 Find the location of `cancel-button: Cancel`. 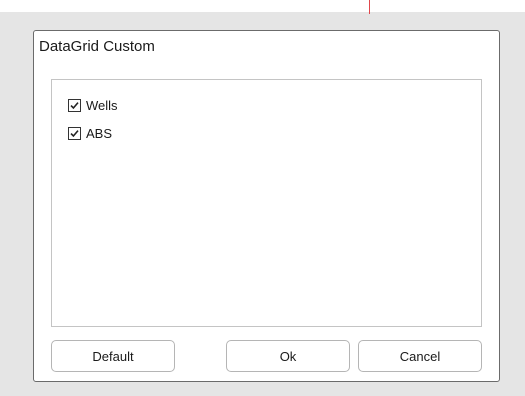

cancel-button: Cancel is located at coordinates (420, 356).